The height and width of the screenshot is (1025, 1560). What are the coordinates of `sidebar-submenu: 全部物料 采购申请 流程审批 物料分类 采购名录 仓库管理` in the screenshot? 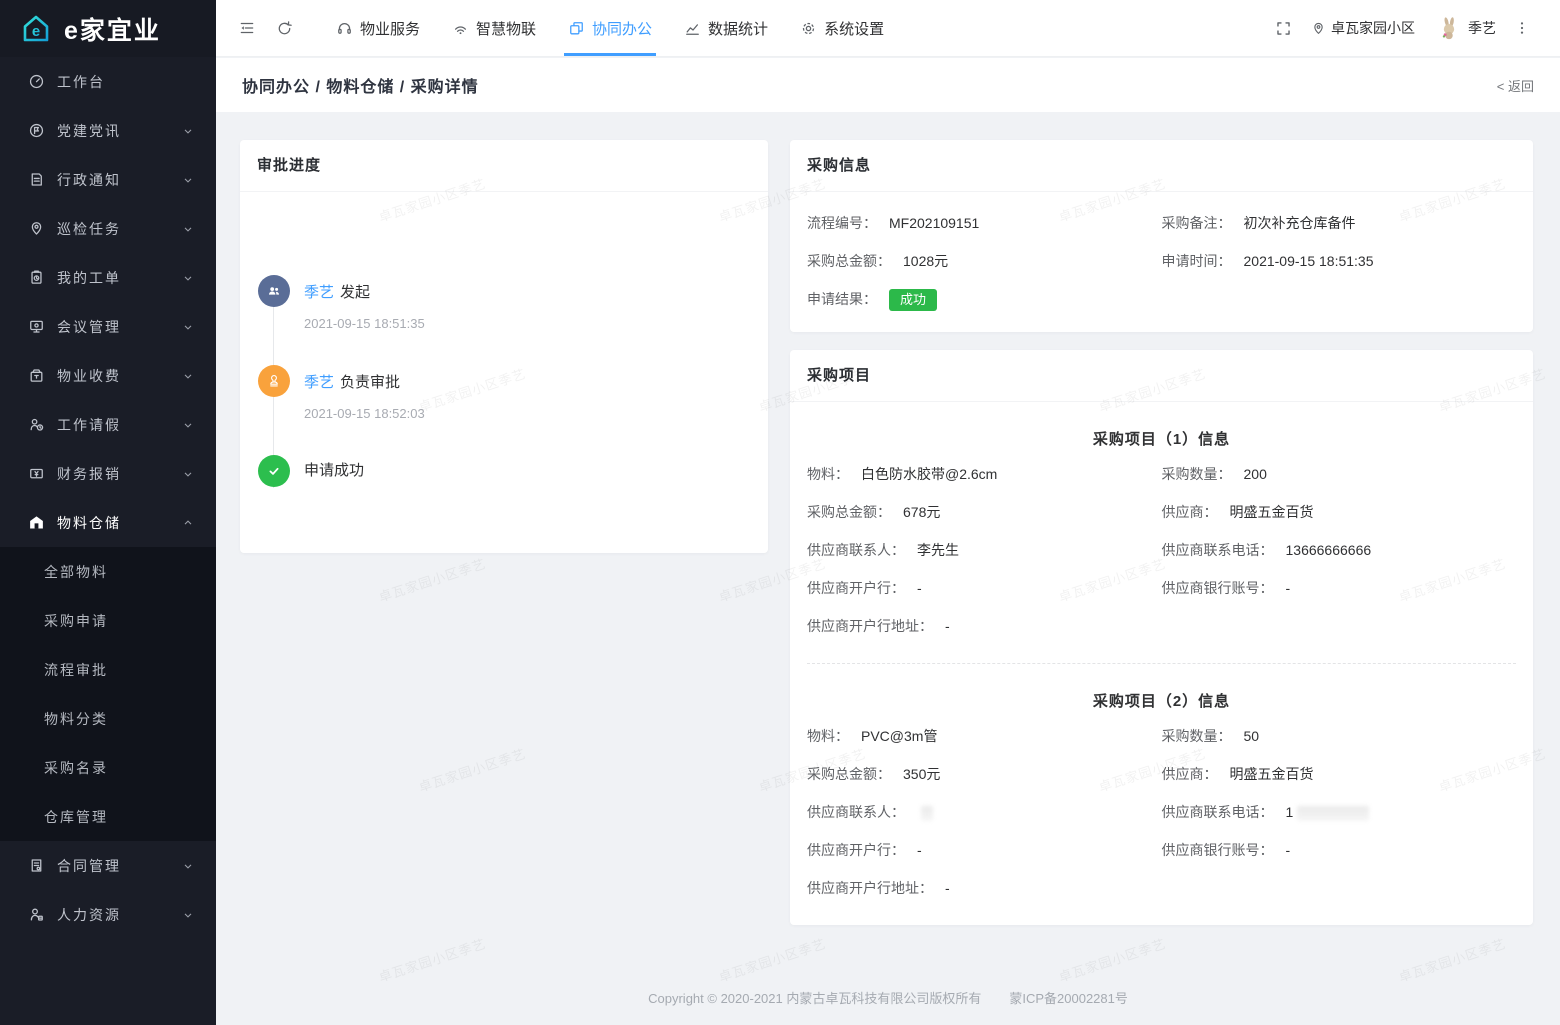 It's located at (108, 694).